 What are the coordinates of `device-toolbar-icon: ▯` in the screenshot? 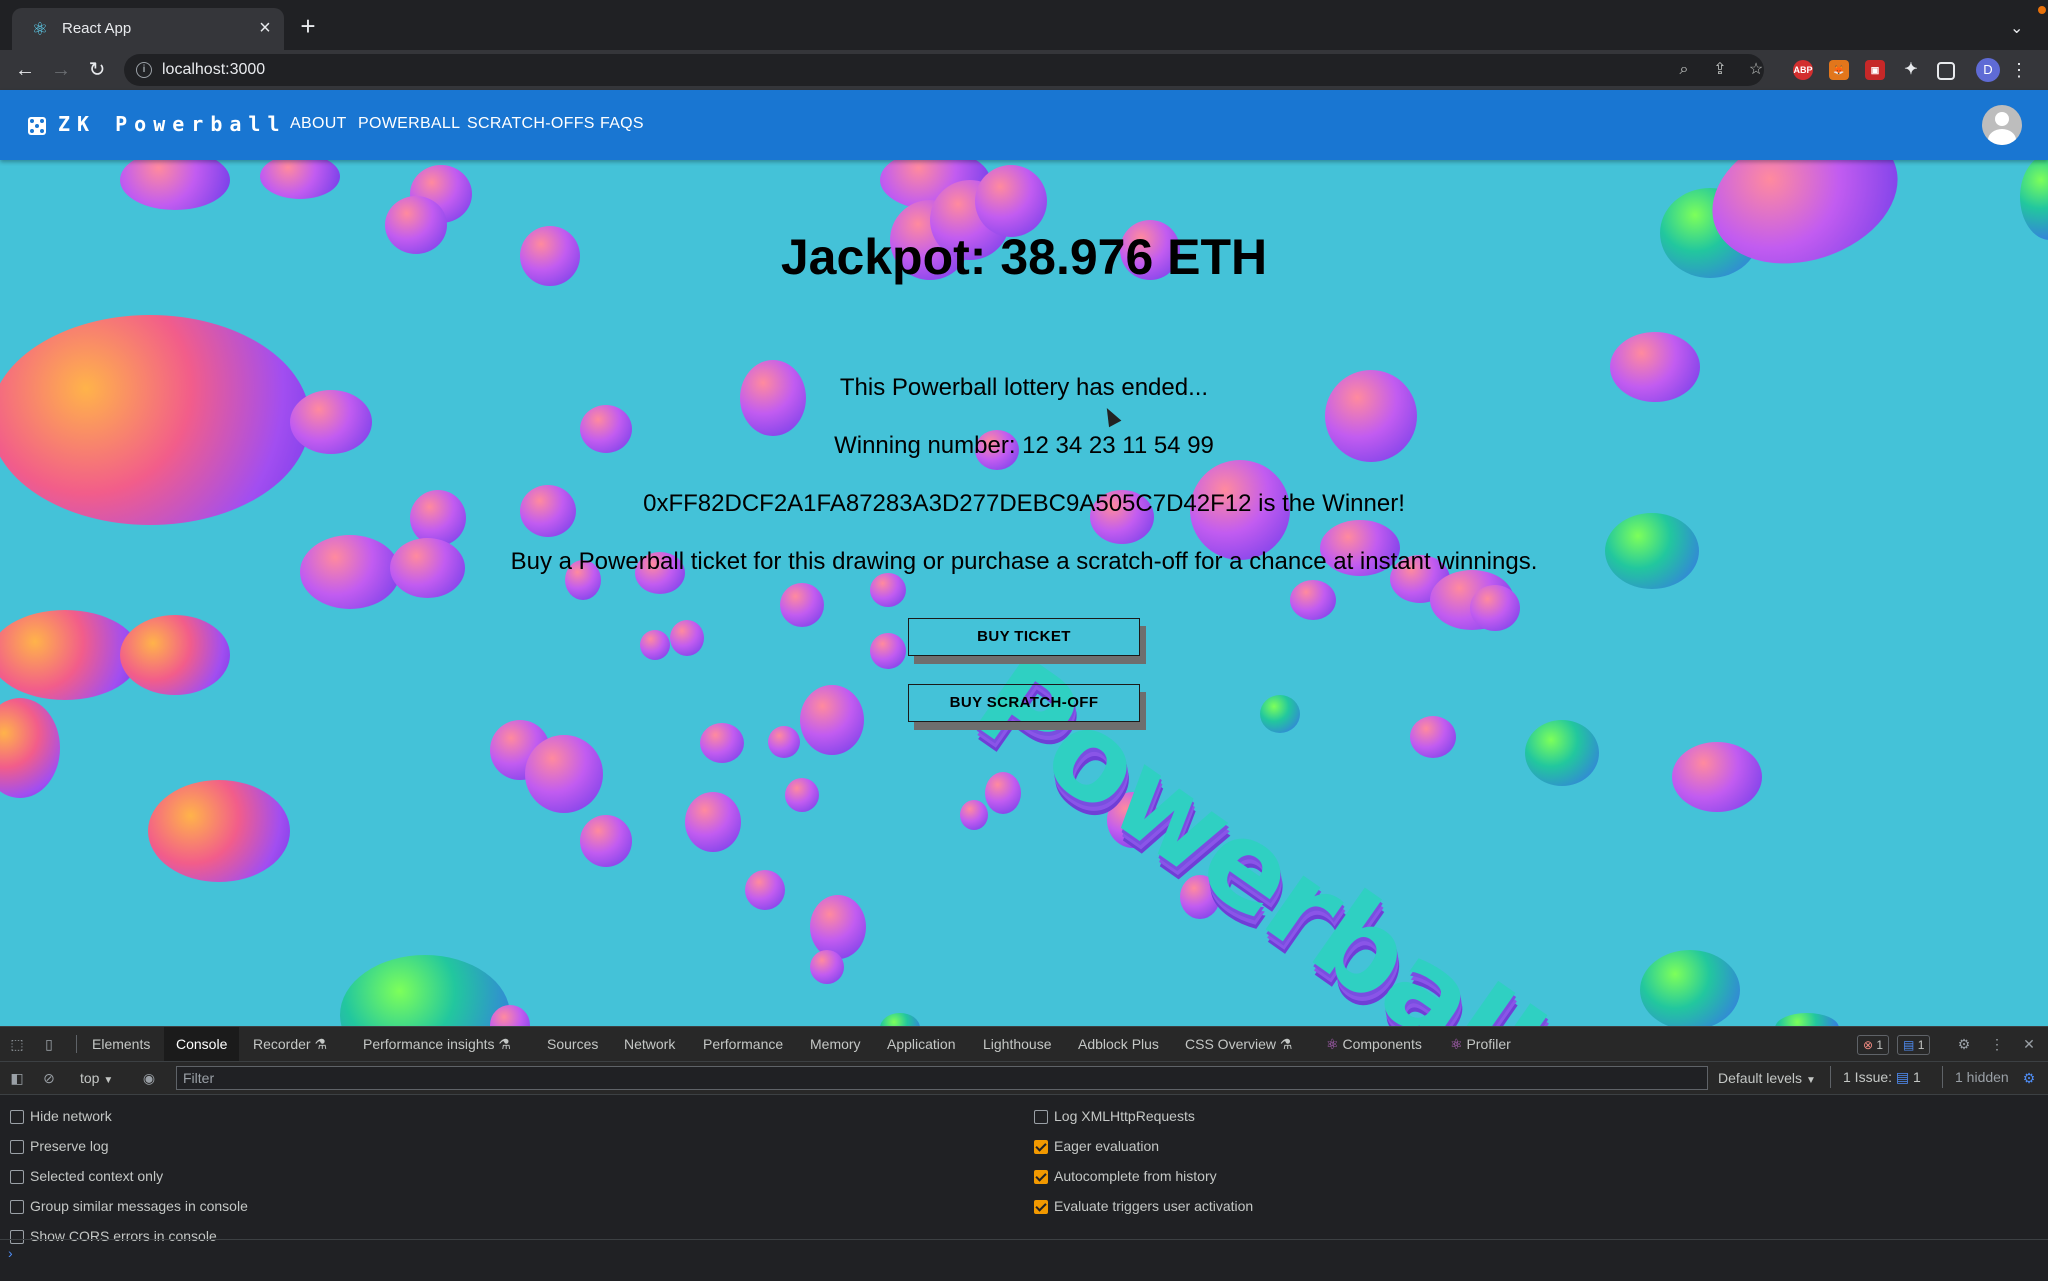 It's located at (49, 1044).